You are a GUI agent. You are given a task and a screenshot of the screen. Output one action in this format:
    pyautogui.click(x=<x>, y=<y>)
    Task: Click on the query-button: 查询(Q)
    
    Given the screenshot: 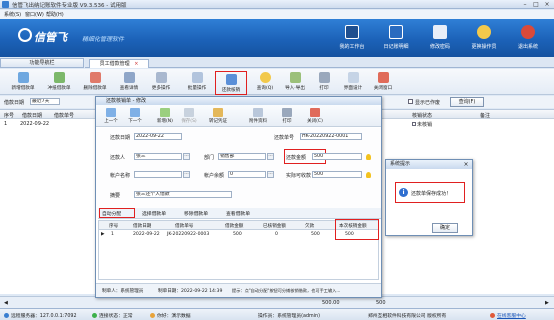 What is the action you would take?
    pyautogui.click(x=265, y=83)
    